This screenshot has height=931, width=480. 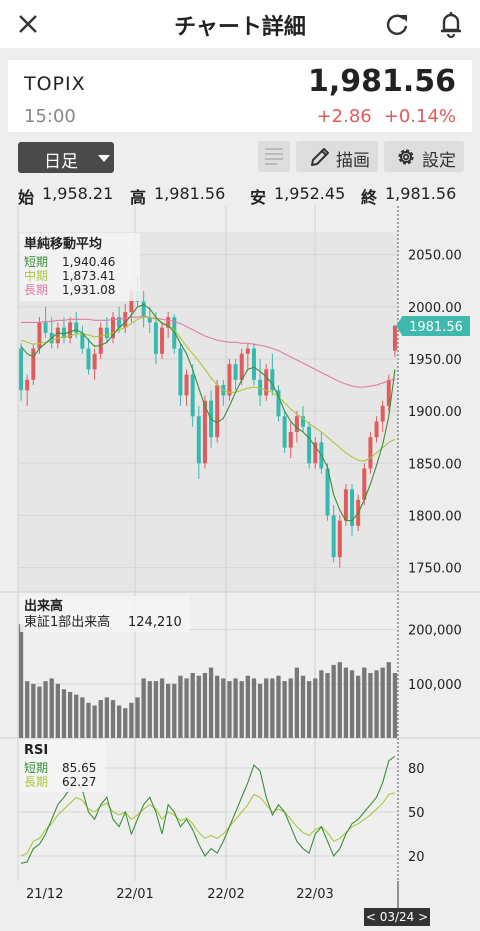 What do you see at coordinates (78, 193) in the screenshot?
I see `open-value: 1,958.21` at bounding box center [78, 193].